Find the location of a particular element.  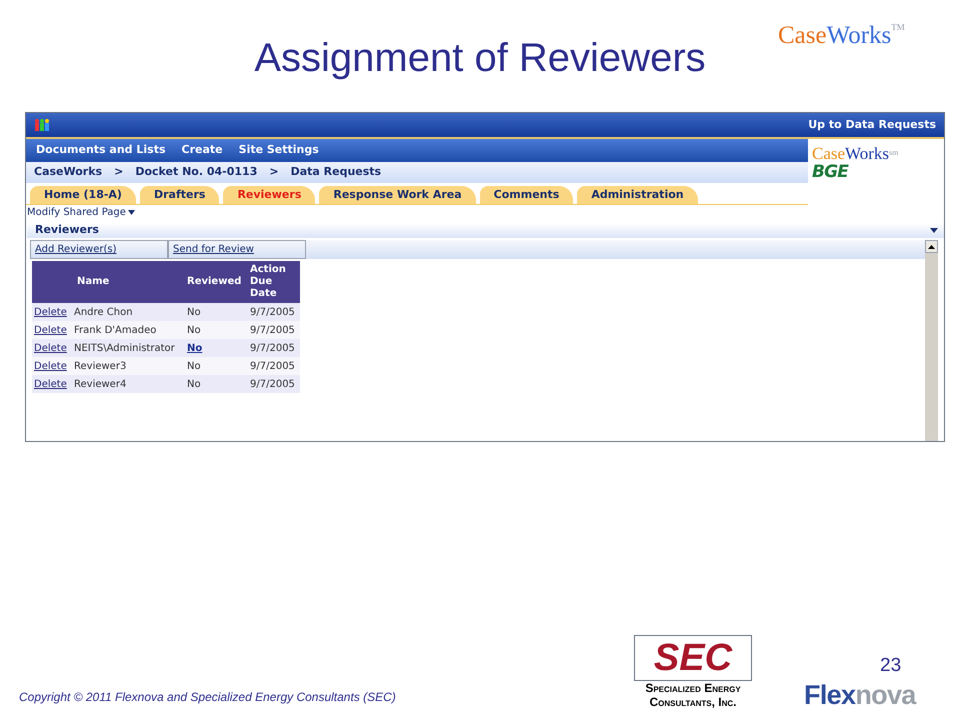

breadcrumb-link: Docket No. 04-0113 is located at coordinates (196, 172).